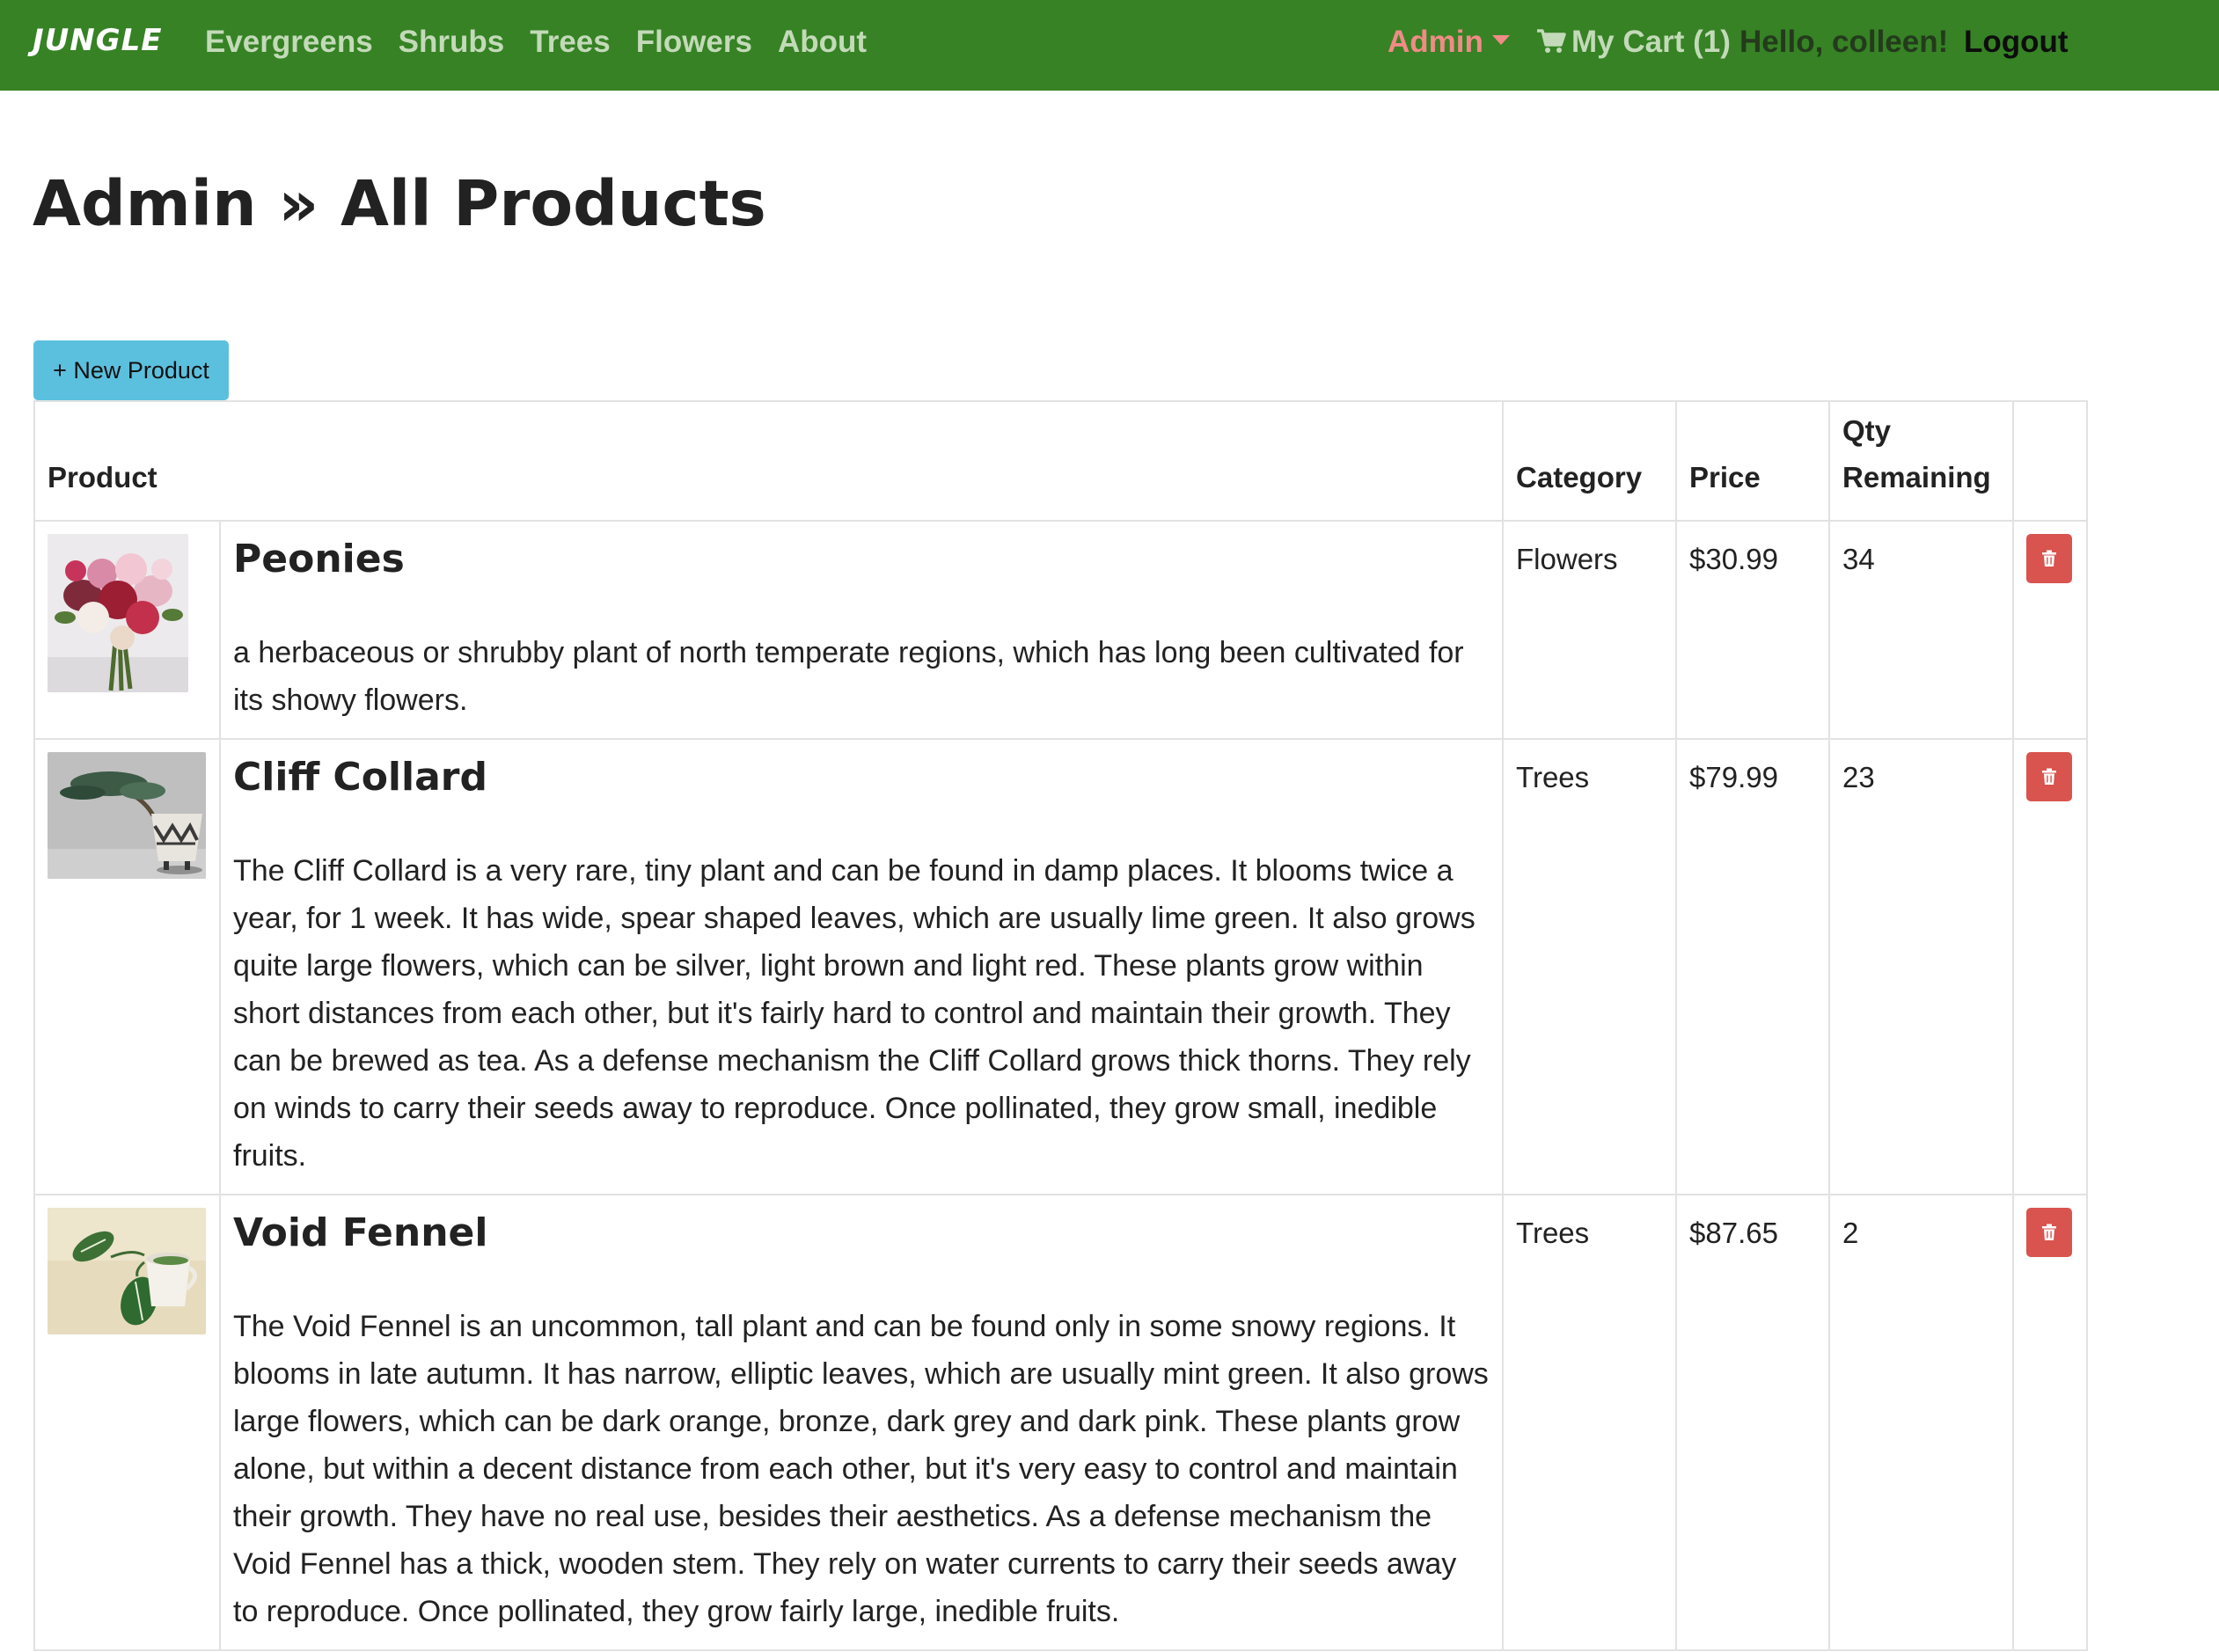 The height and width of the screenshot is (1652, 2219). I want to click on table-header-row: Product Category Price Qty Remaining, so click(1061, 461).